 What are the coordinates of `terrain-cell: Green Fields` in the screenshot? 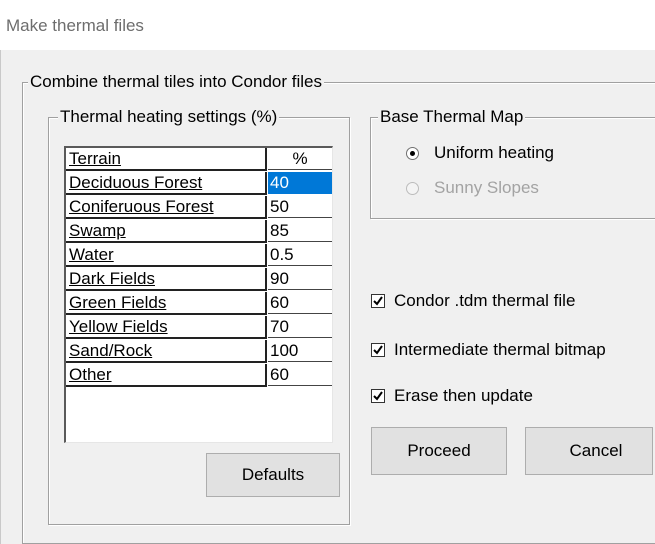 It's located at (166, 303).